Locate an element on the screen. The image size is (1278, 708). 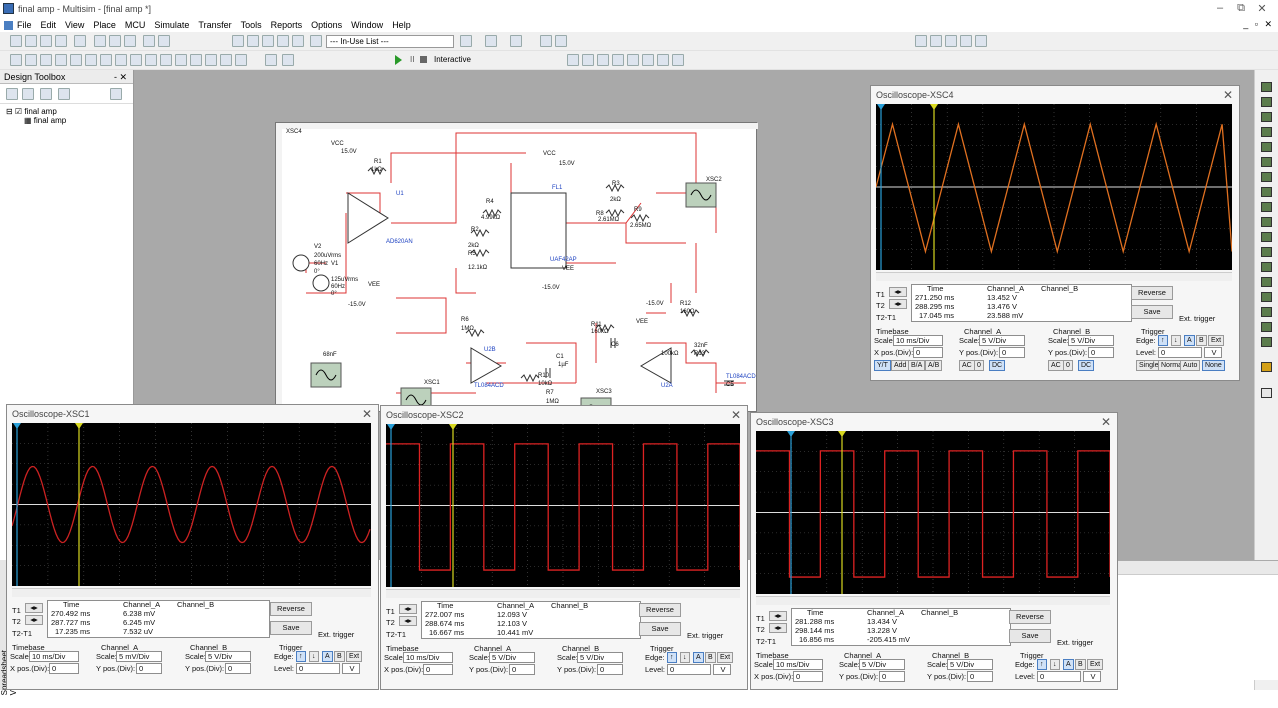
menu-mcu: MCU is located at coordinates (135, 25).